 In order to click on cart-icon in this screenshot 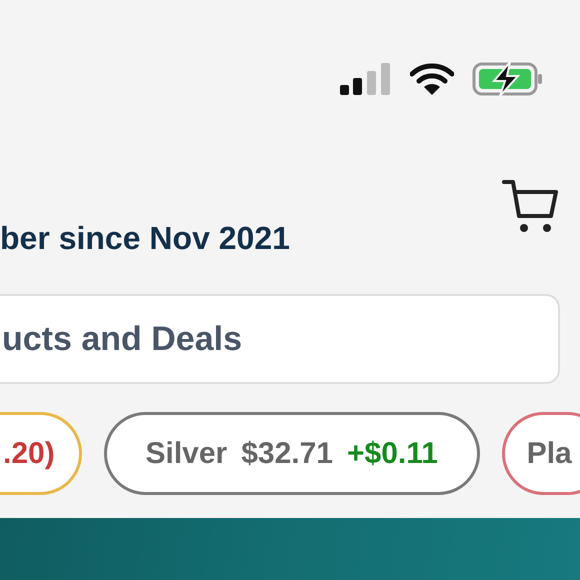, I will do `click(530, 206)`.